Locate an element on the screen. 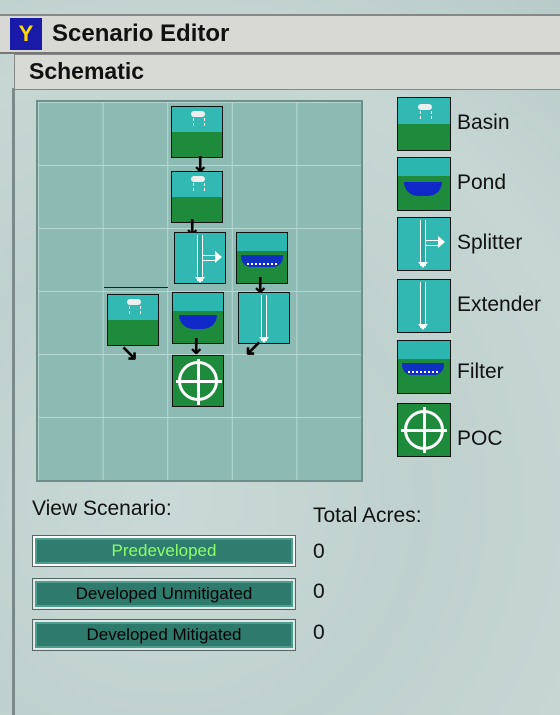  developed-mitigated-button: Developed Mitigated is located at coordinates (164, 635).